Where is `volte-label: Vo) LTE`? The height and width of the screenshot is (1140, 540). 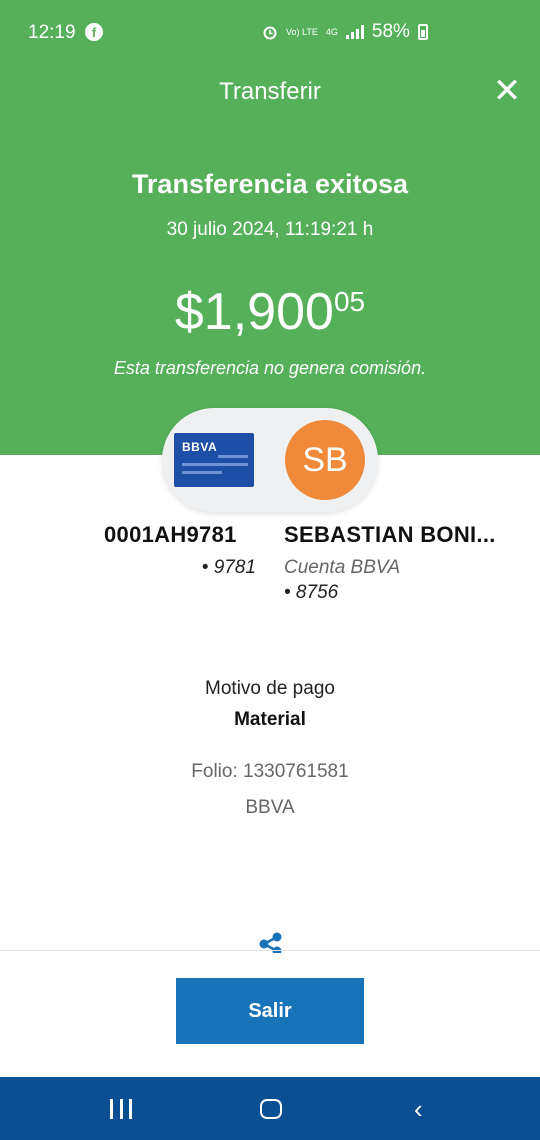 volte-label: Vo) LTE is located at coordinates (302, 31).